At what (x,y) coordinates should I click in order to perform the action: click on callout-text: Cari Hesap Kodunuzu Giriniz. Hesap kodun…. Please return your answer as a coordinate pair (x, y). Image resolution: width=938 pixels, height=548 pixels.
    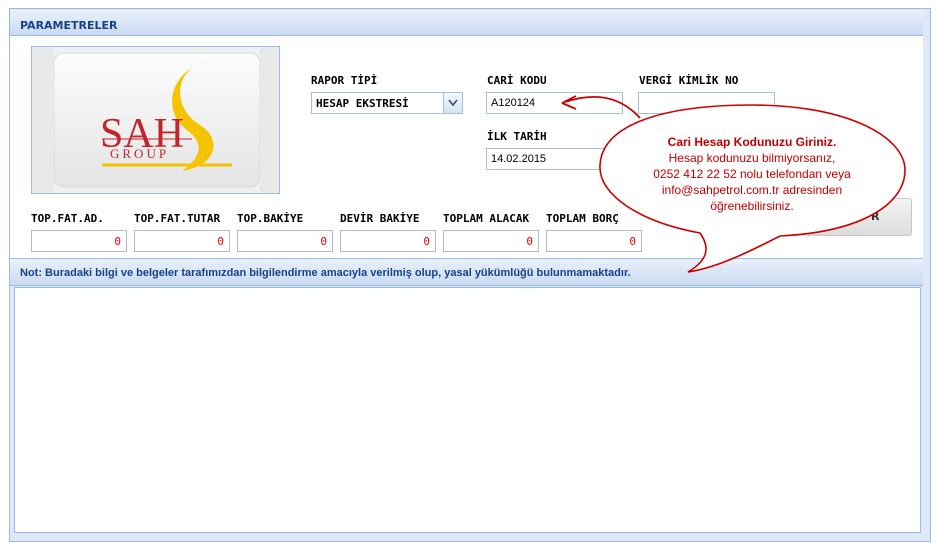
    Looking at the image, I should click on (752, 174).